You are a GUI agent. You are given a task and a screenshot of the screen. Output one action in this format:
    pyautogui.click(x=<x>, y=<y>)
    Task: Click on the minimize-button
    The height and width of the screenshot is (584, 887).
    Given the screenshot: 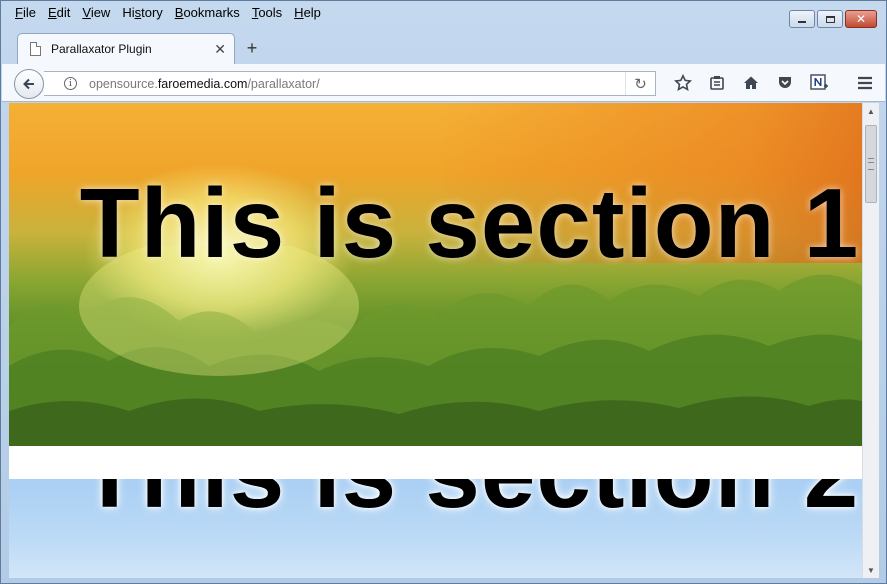 What is the action you would take?
    pyautogui.click(x=802, y=19)
    